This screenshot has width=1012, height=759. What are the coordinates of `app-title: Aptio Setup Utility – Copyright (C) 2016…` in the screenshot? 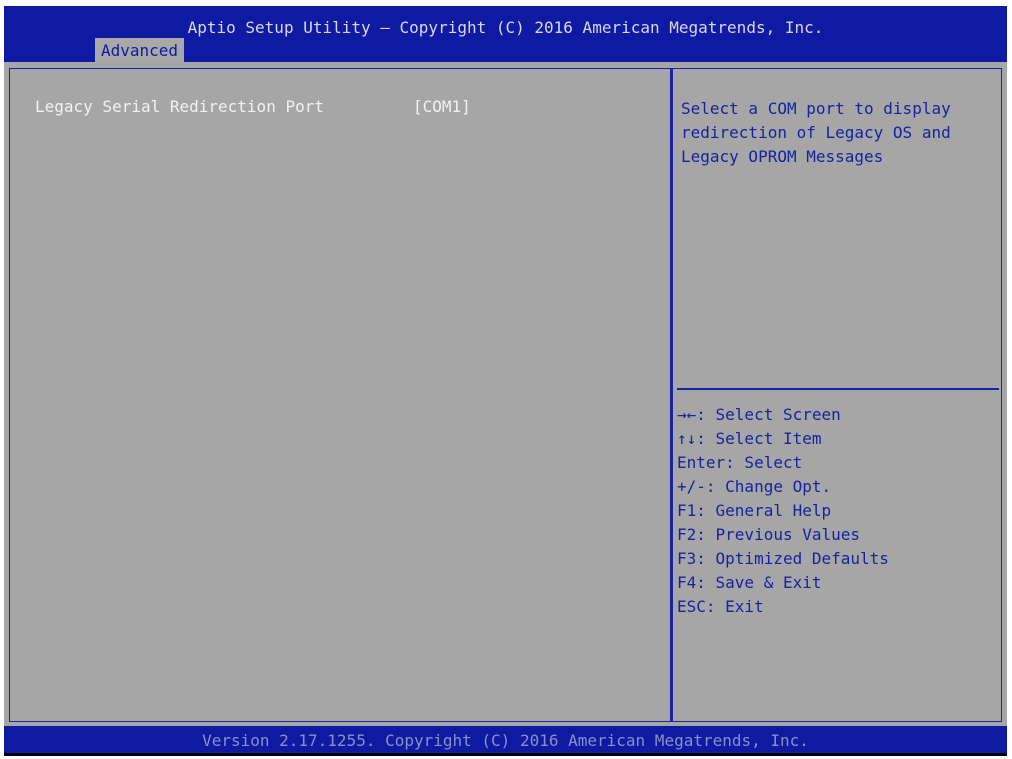 It's located at (505, 27).